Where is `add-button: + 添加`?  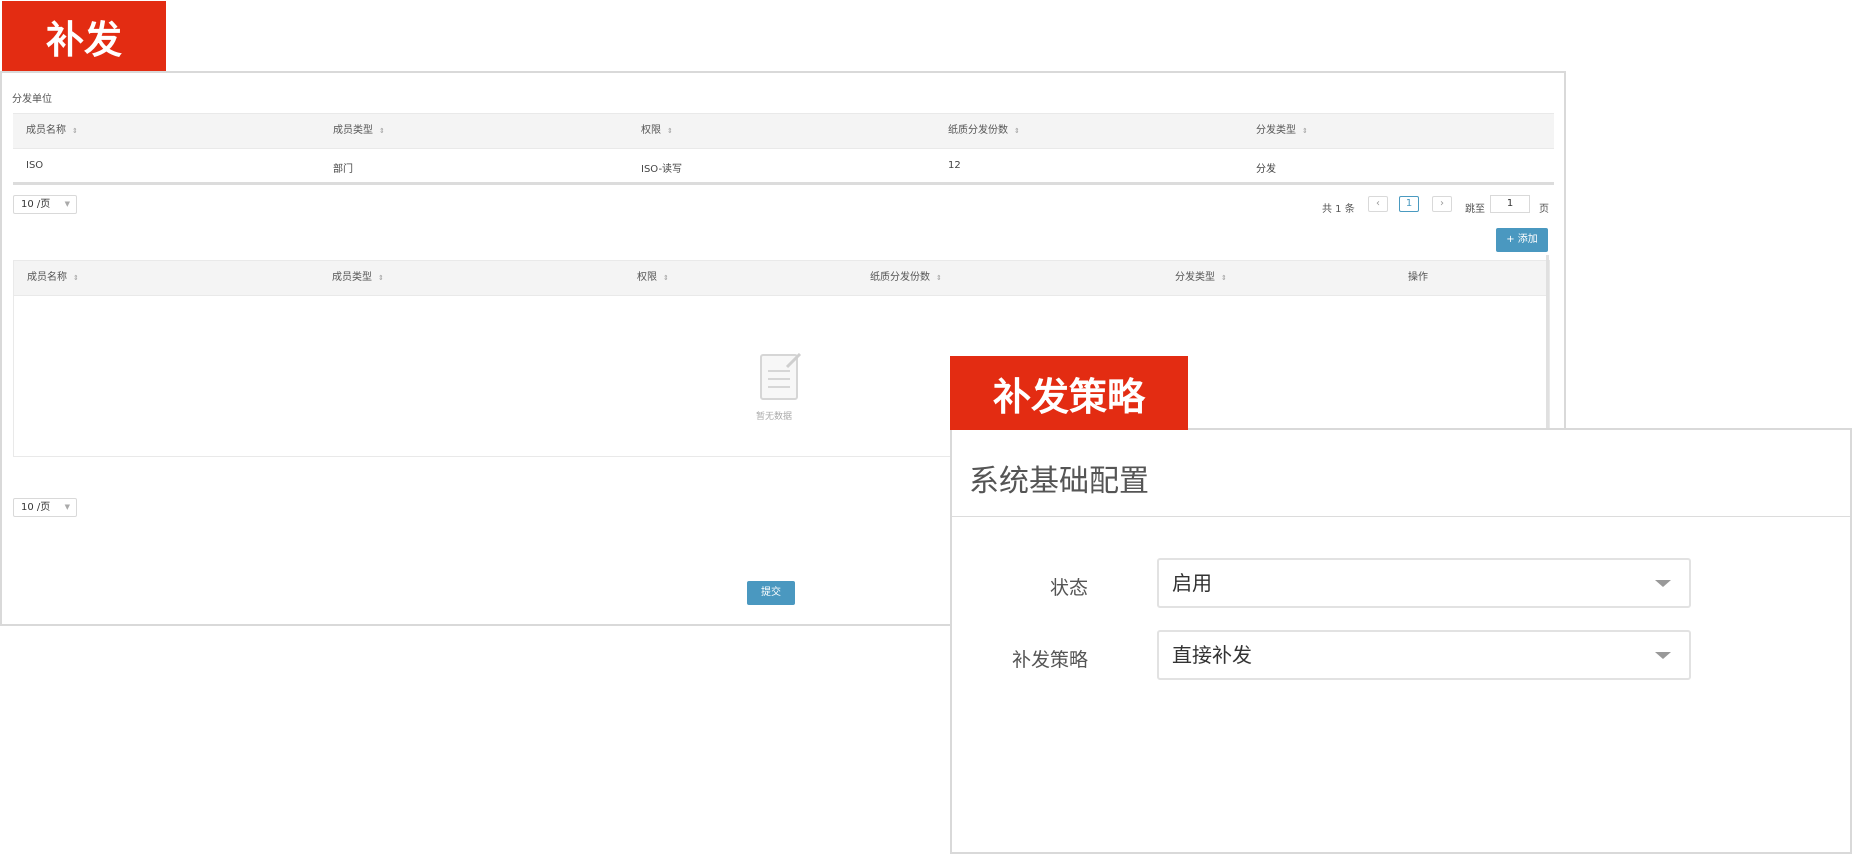 add-button: + 添加 is located at coordinates (1522, 240).